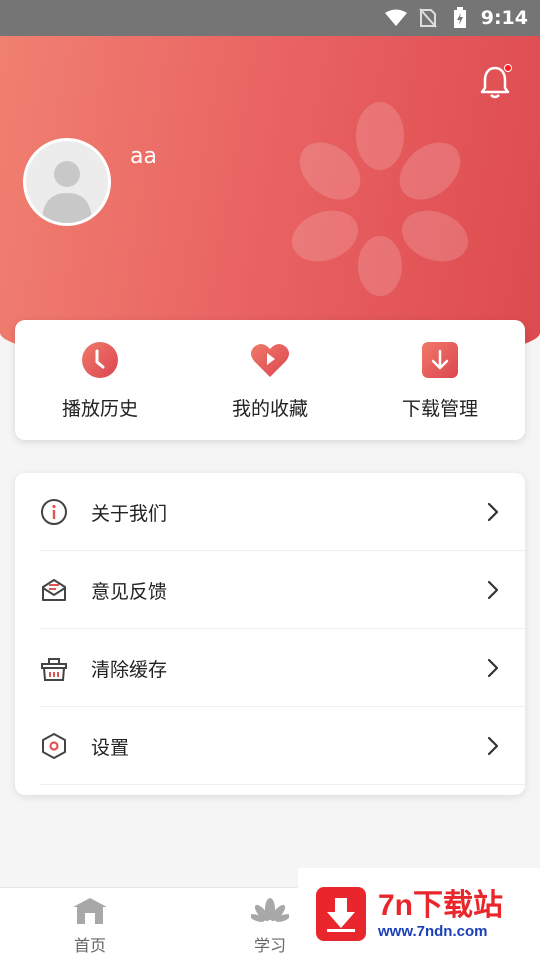 The width and height of the screenshot is (540, 960). Describe the element at coordinates (90, 911) in the screenshot. I see `home-icon` at that location.